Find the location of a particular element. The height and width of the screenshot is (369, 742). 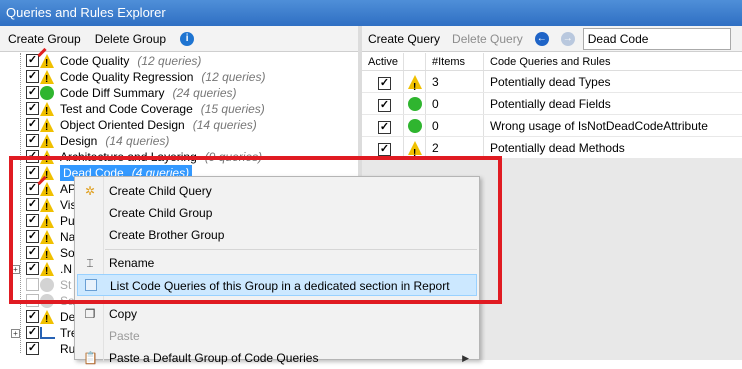

menu-separator is located at coordinates (291, 300).